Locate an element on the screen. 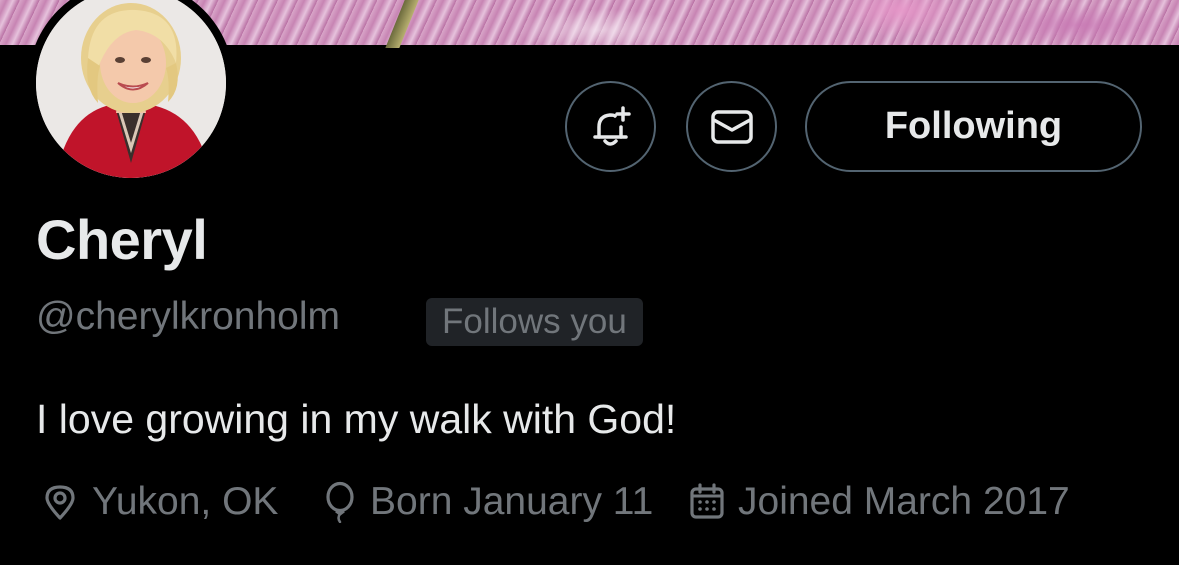 Image resolution: width=1179 pixels, height=565 pixels. joined-meta: Joined March 2017 is located at coordinates (879, 502).